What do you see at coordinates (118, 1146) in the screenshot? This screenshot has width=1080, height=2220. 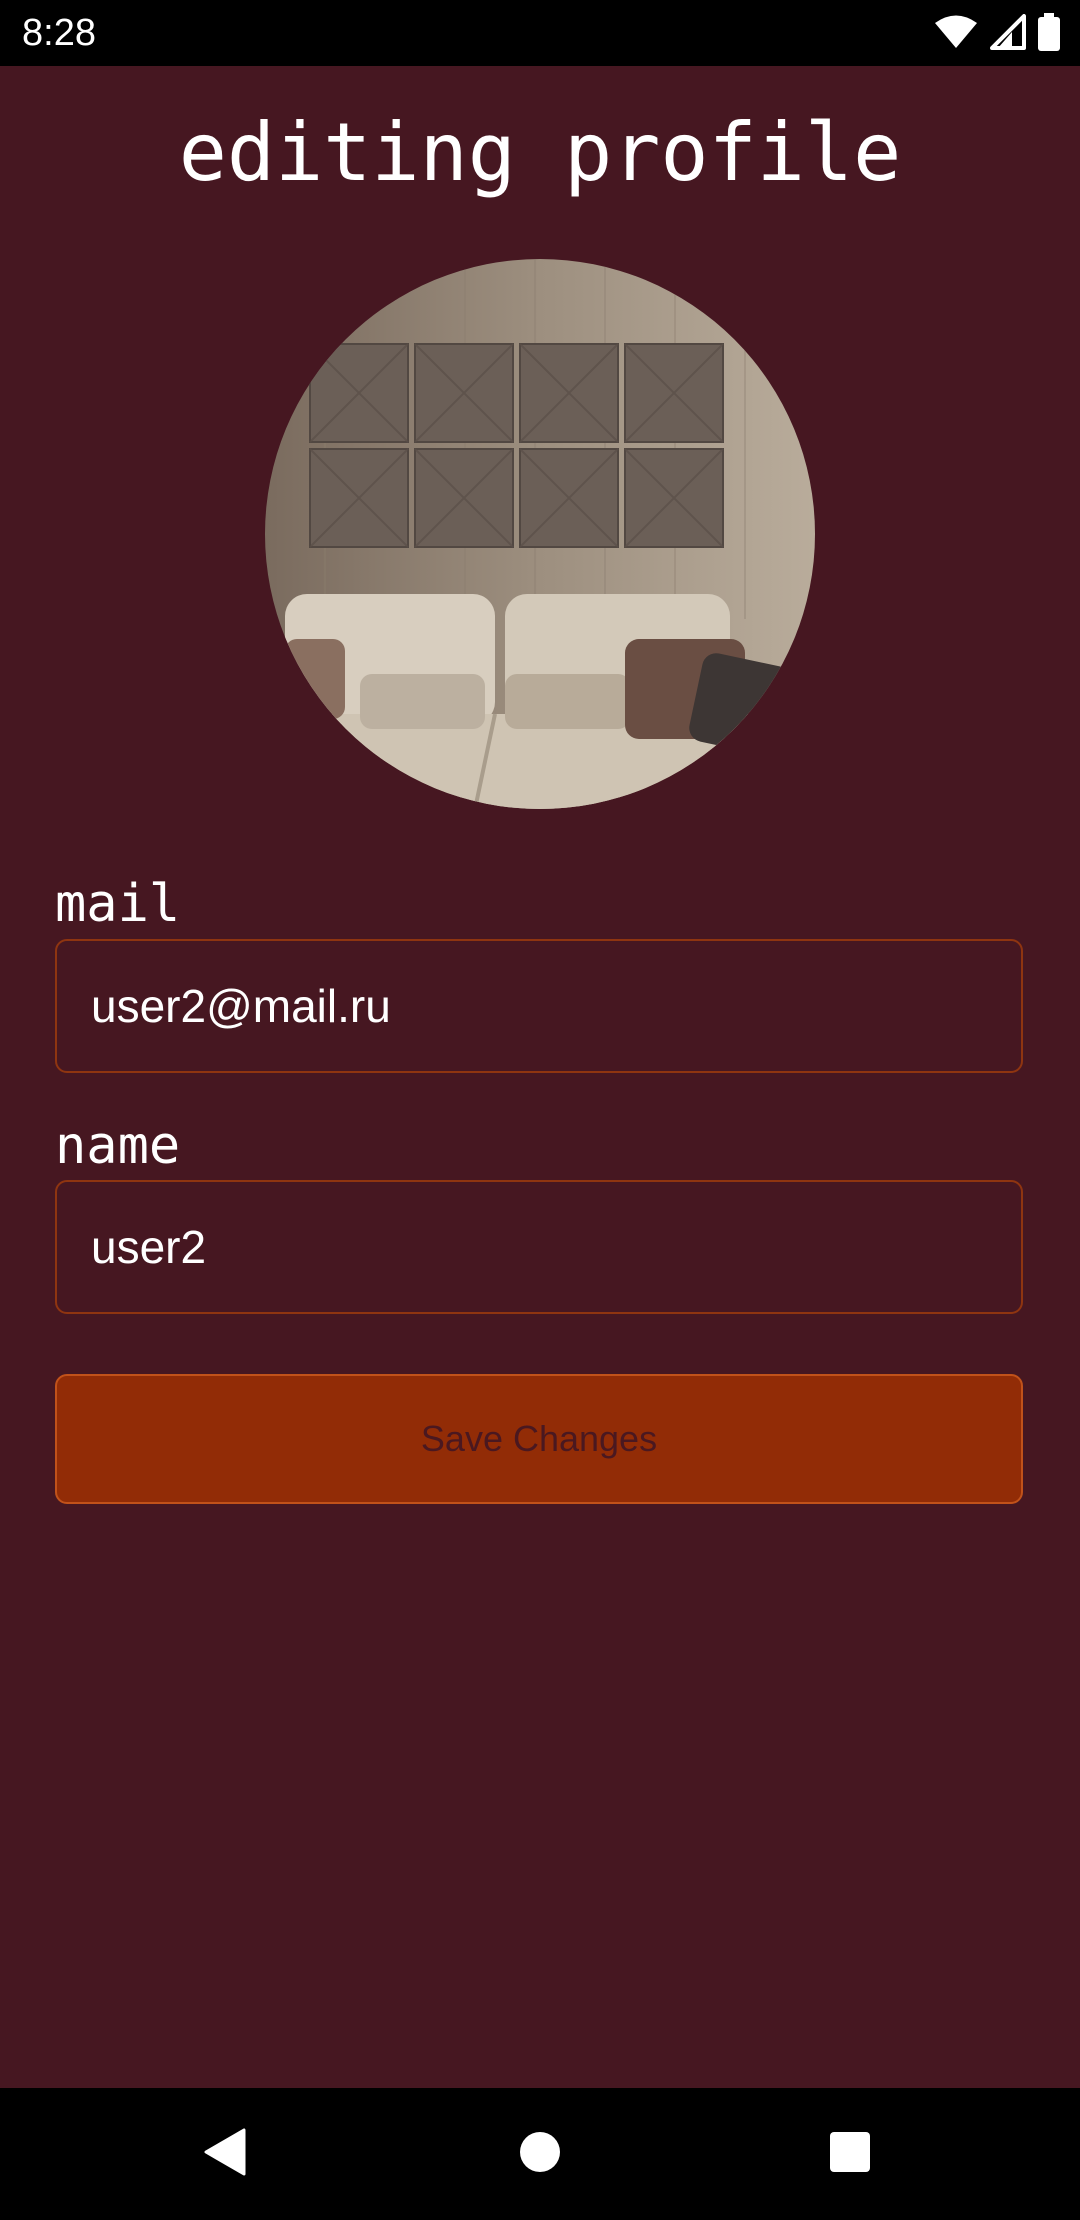 I see `name-label: name` at bounding box center [118, 1146].